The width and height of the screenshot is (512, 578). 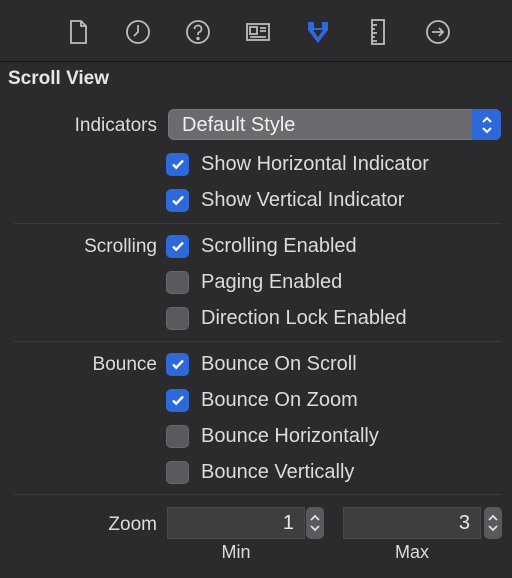 What do you see at coordinates (132, 524) in the screenshot?
I see `zoom-label: Zoom` at bounding box center [132, 524].